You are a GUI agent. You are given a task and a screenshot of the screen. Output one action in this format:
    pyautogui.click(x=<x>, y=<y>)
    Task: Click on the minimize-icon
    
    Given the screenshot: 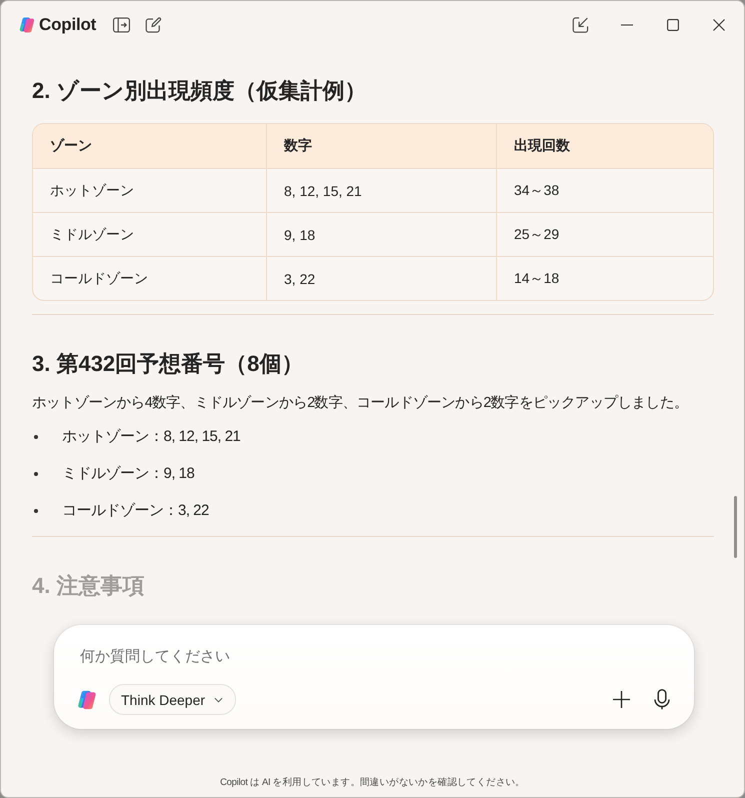 What is the action you would take?
    pyautogui.click(x=627, y=25)
    